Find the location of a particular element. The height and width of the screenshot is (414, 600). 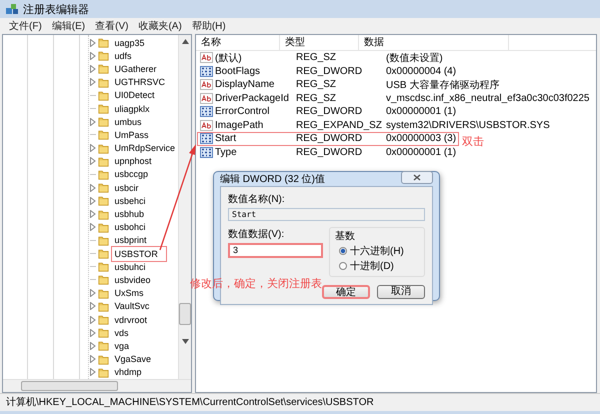

tree-item: vga is located at coordinates (121, 345).